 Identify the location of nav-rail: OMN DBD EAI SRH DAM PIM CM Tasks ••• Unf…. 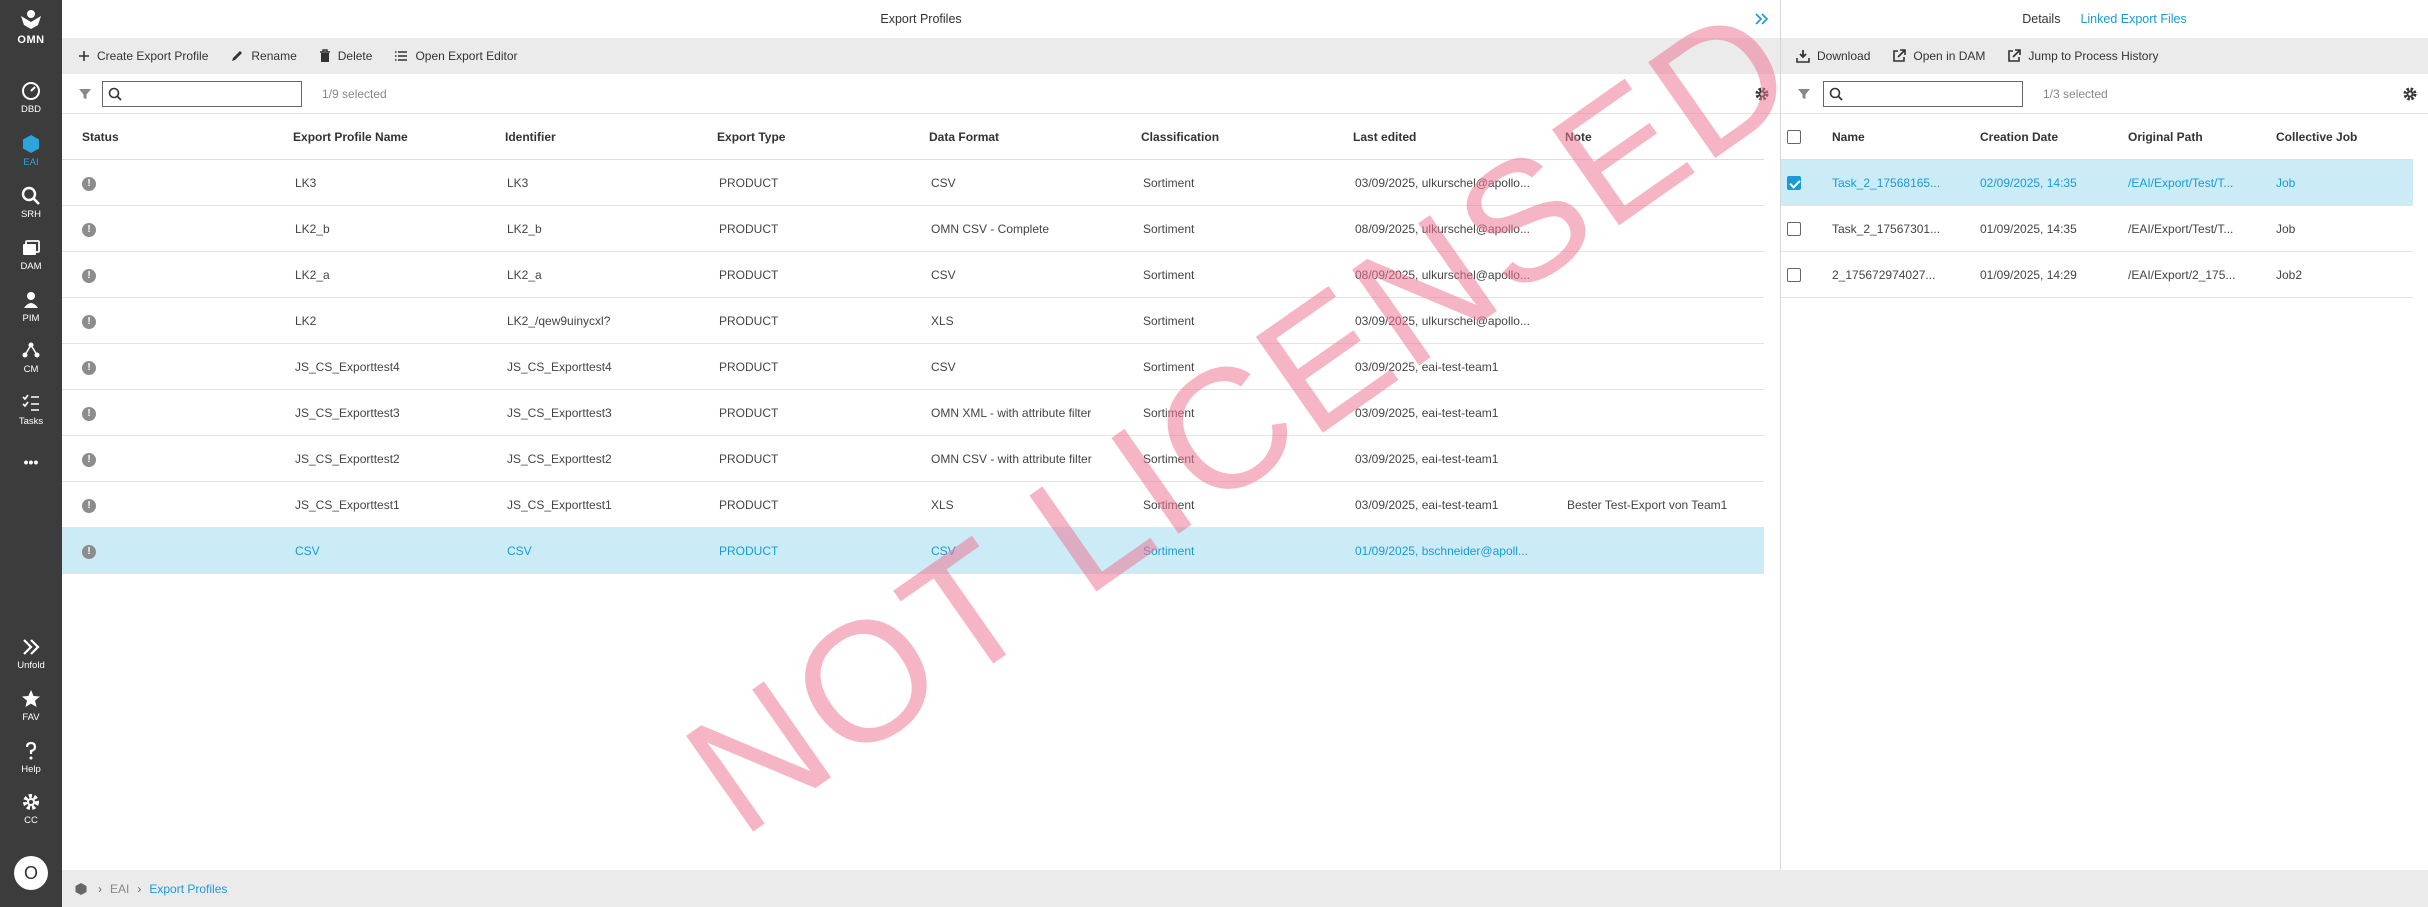
(31, 453).